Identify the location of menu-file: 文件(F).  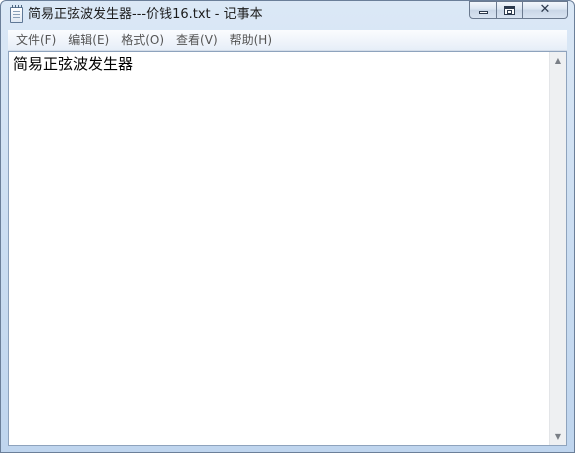
(35, 40).